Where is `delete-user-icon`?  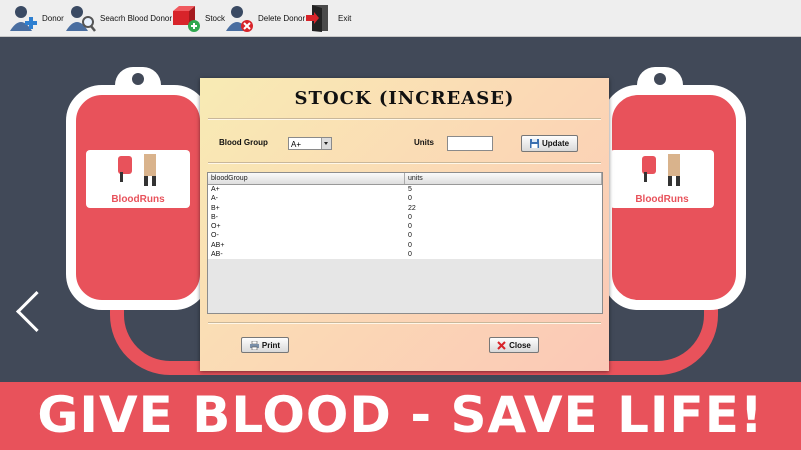
delete-user-icon is located at coordinates (239, 18).